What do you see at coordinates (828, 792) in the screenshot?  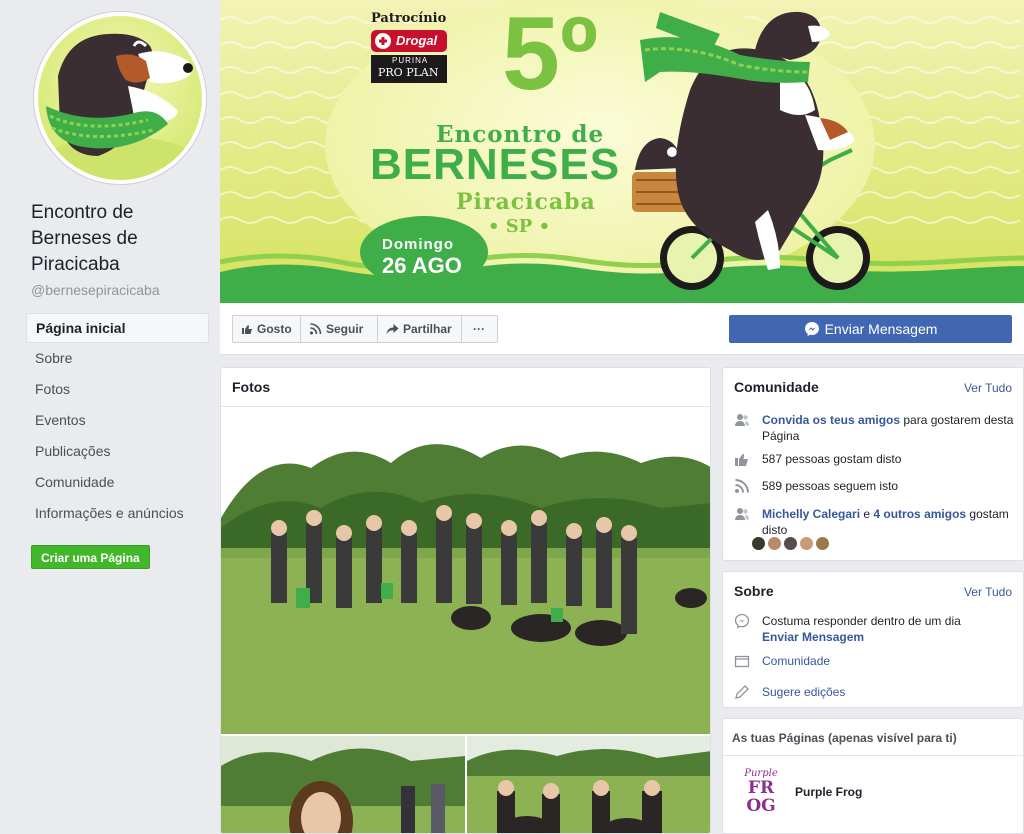 I see `purple-frog-page-link: Purple Frog` at bounding box center [828, 792].